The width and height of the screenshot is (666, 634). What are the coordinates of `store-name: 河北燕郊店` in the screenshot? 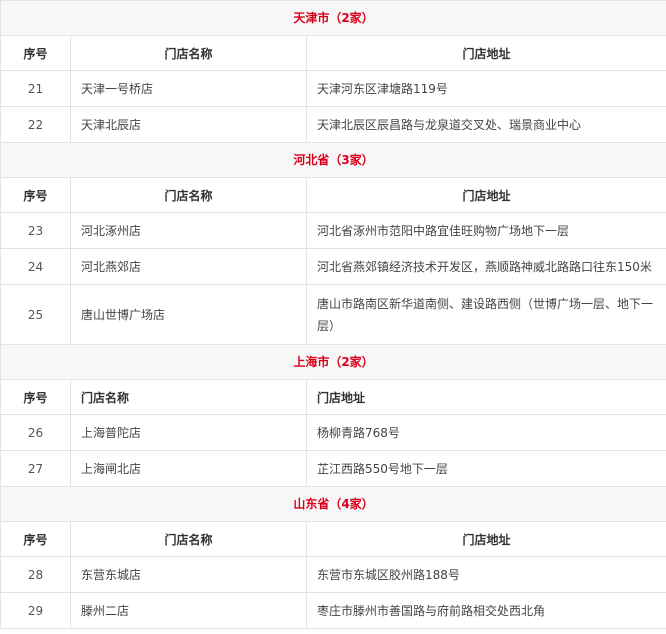 It's located at (188, 266).